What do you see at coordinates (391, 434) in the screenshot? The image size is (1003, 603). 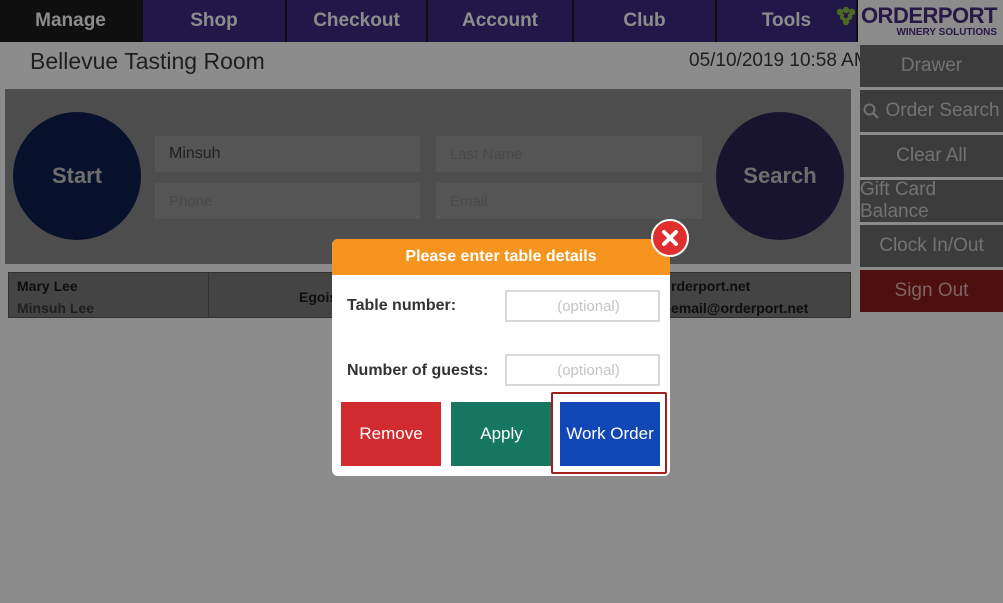 I see `remove-button: Remove` at bounding box center [391, 434].